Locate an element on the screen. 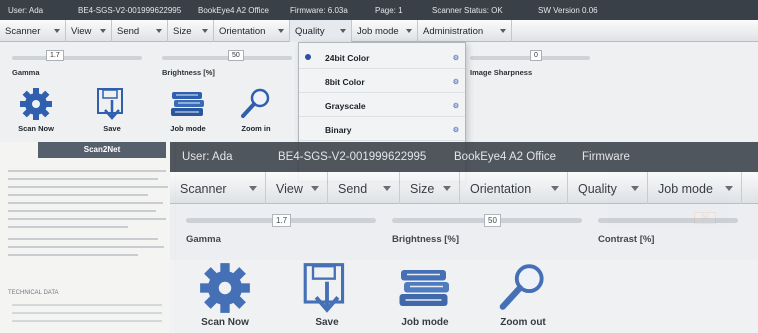  job-mode-label: Job mode is located at coordinates (188, 128).